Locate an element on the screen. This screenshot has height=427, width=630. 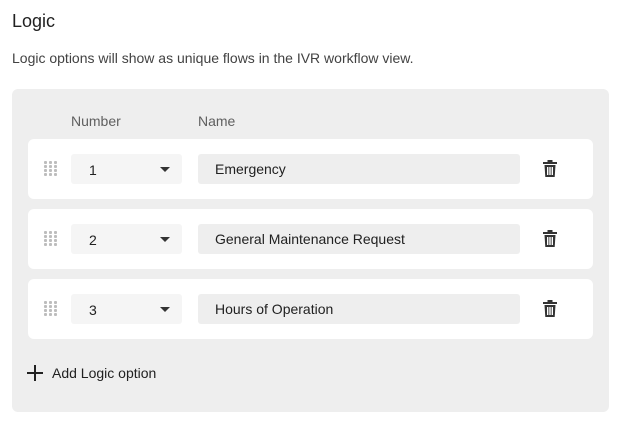
add-logic-option-button: Add Logic option is located at coordinates (91, 373).